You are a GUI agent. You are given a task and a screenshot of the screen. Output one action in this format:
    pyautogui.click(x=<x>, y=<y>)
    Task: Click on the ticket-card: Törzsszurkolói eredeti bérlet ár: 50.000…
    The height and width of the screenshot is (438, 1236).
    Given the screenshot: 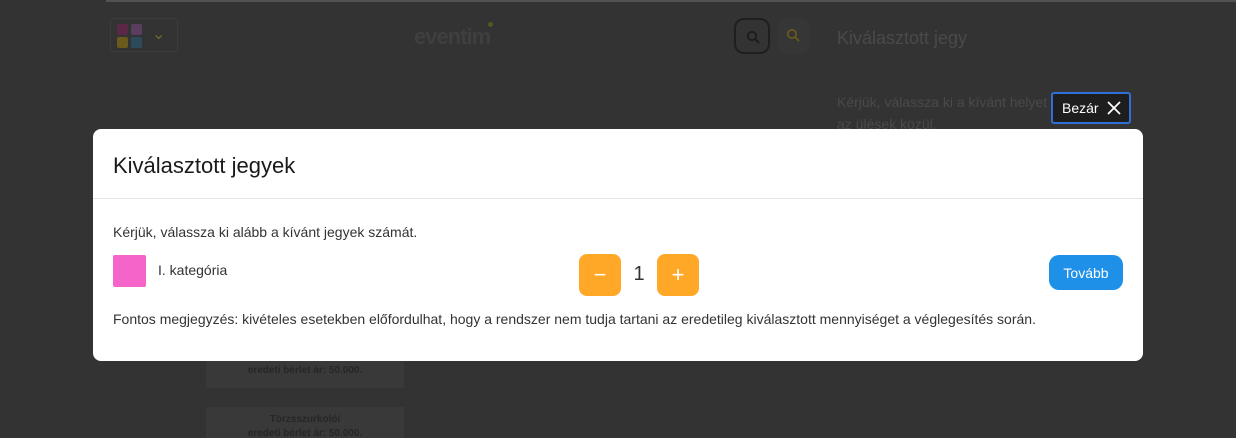 What is the action you would take?
    pyautogui.click(x=305, y=422)
    